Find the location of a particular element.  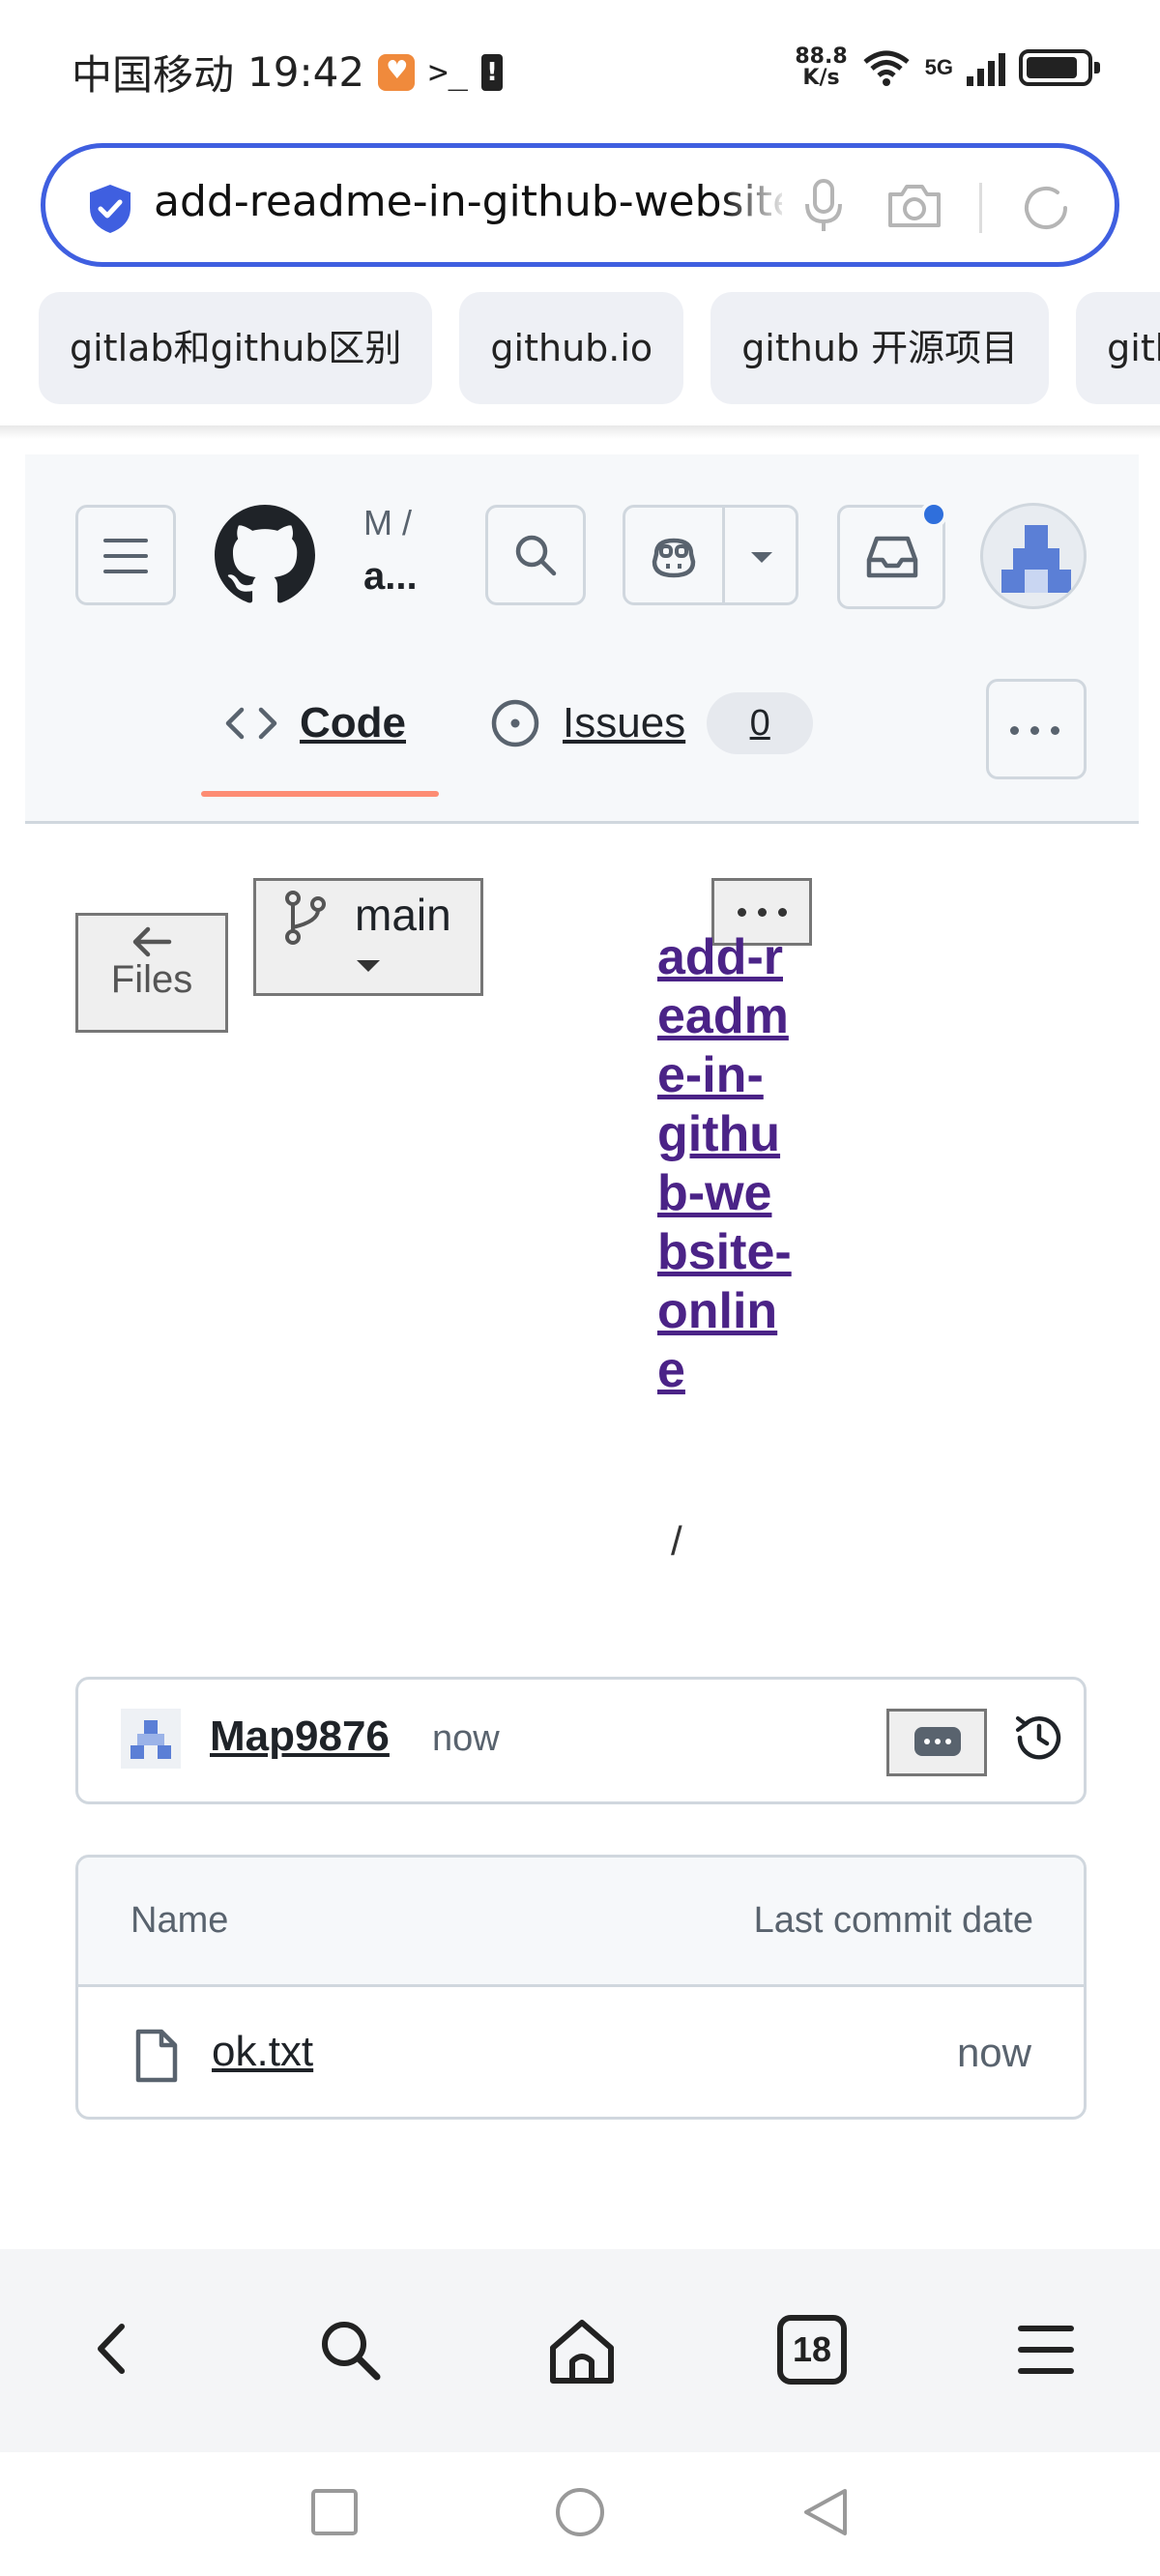

copilot-icon is located at coordinates (674, 558).